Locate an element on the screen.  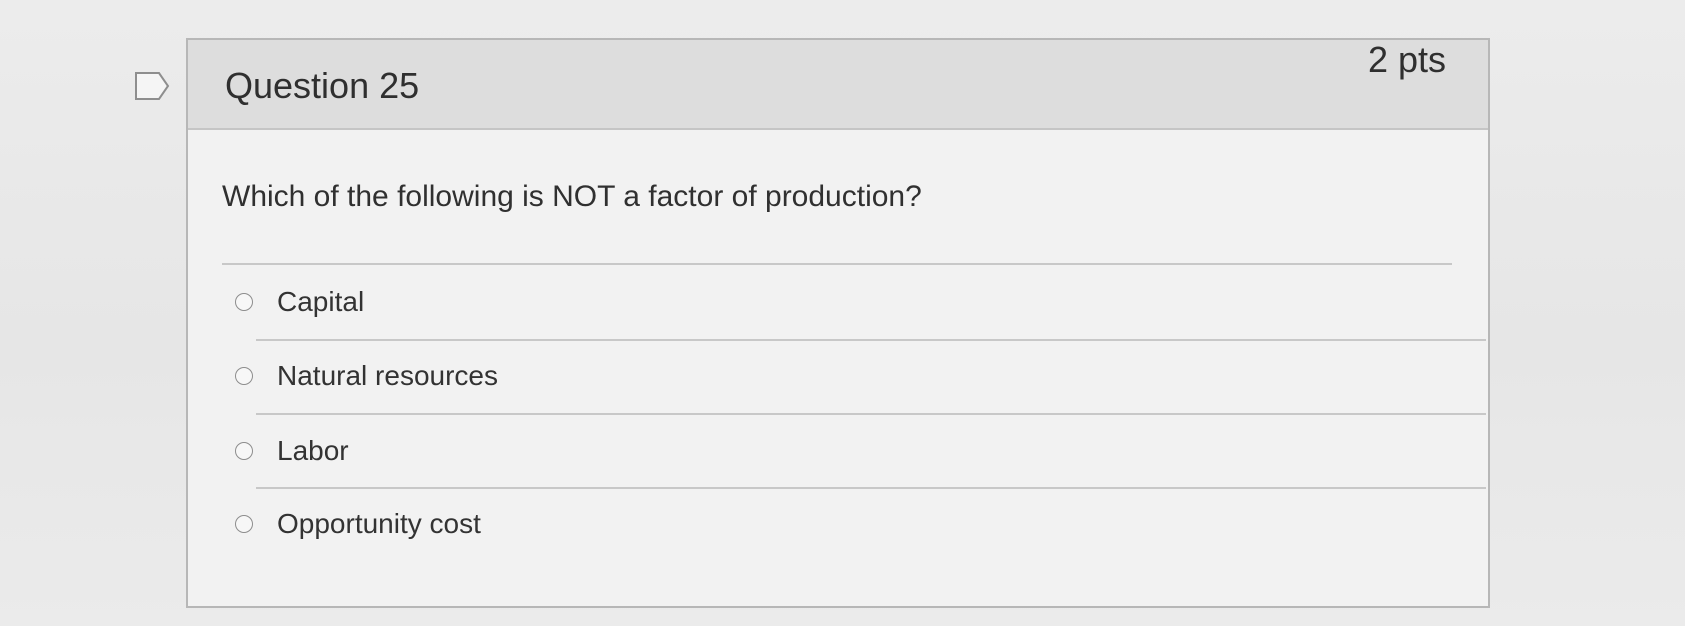
answer-label: Labor is located at coordinates (313, 450).